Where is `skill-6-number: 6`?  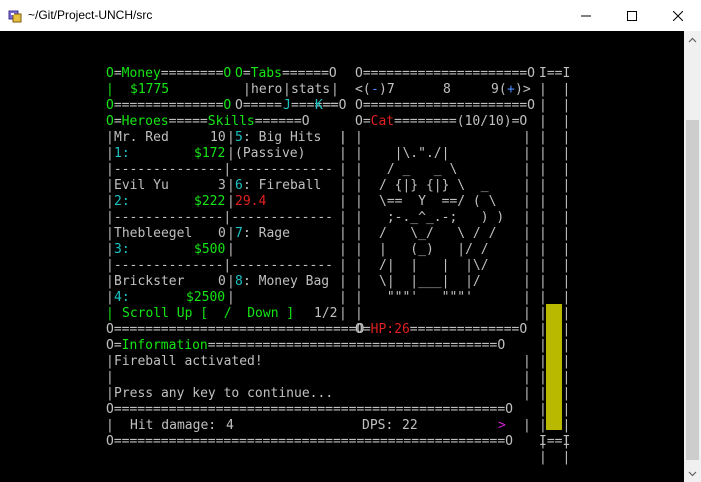 skill-6-number: 6 is located at coordinates (239, 185).